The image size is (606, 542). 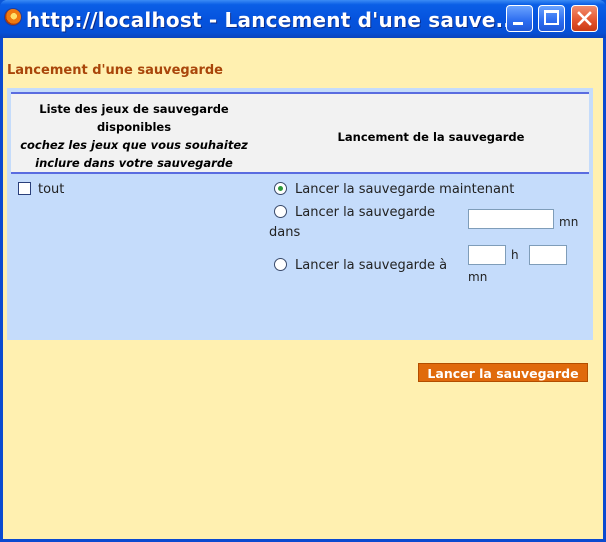 I want to click on header-line: disponibles, so click(x=134, y=127).